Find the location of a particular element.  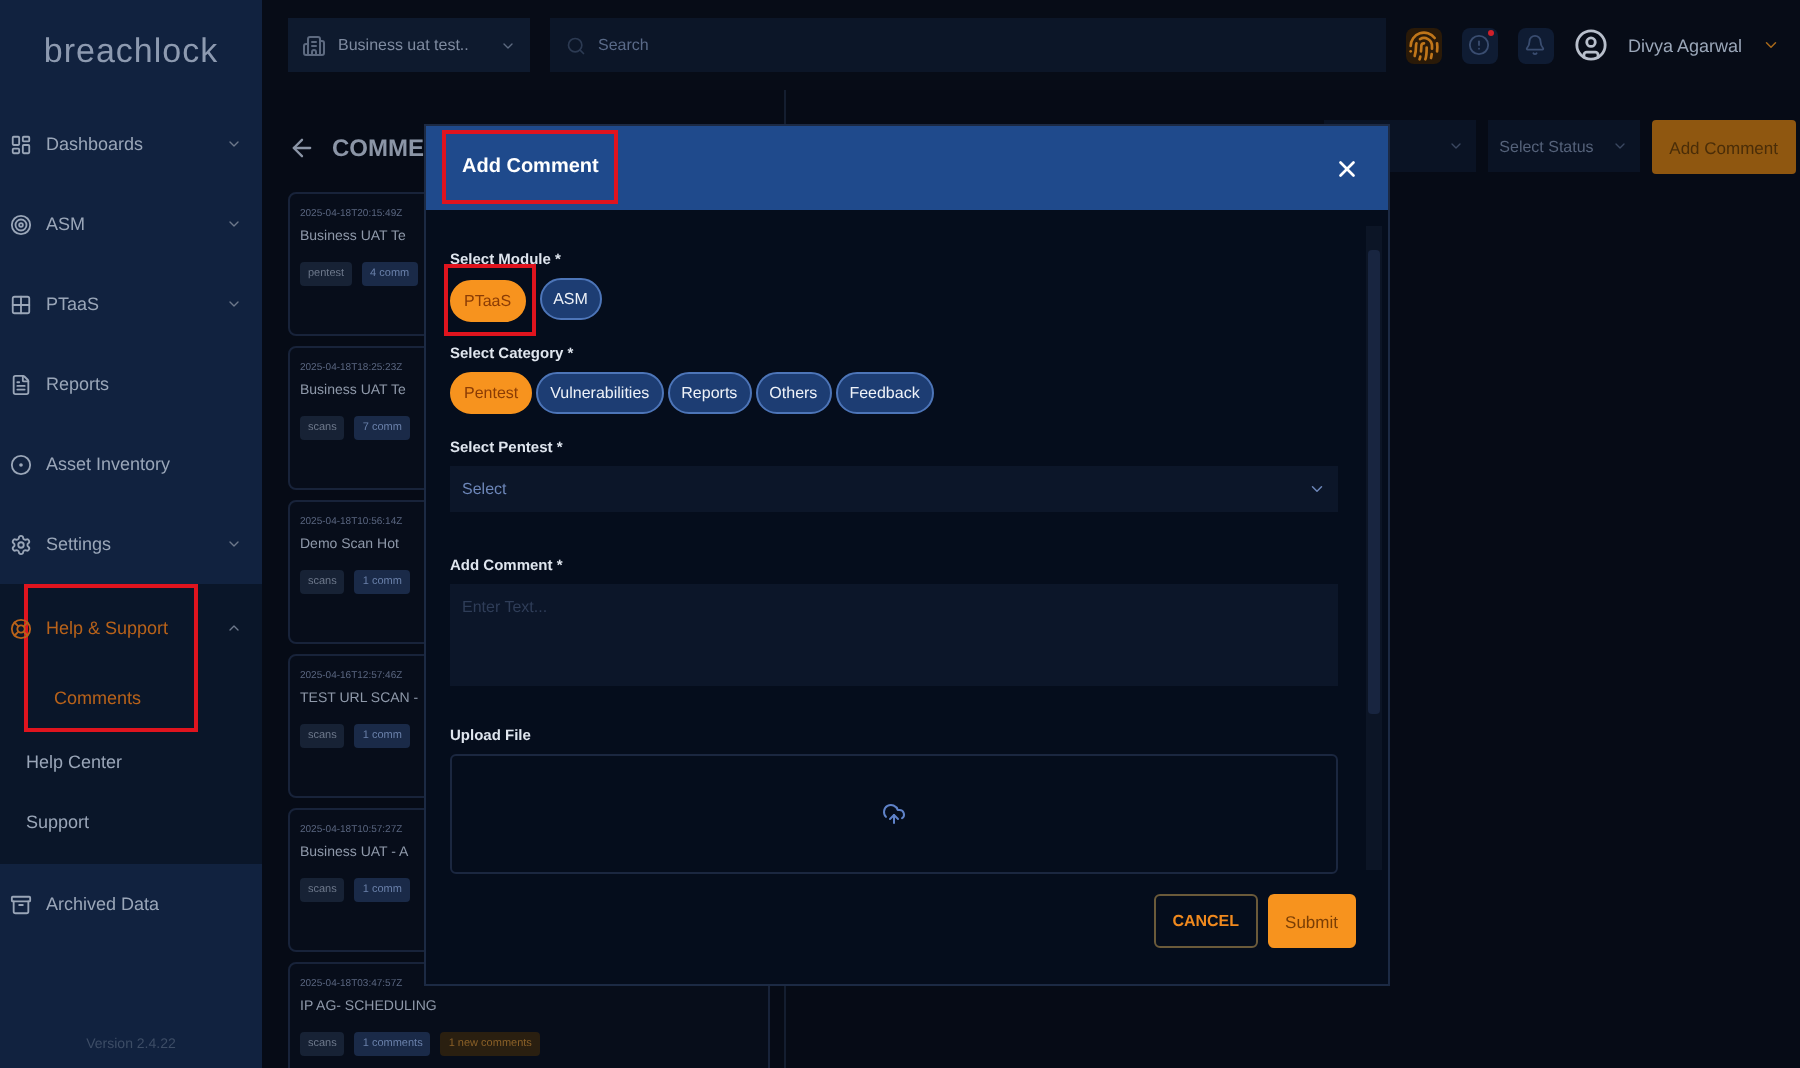

bell-icon is located at coordinates (1535, 45).